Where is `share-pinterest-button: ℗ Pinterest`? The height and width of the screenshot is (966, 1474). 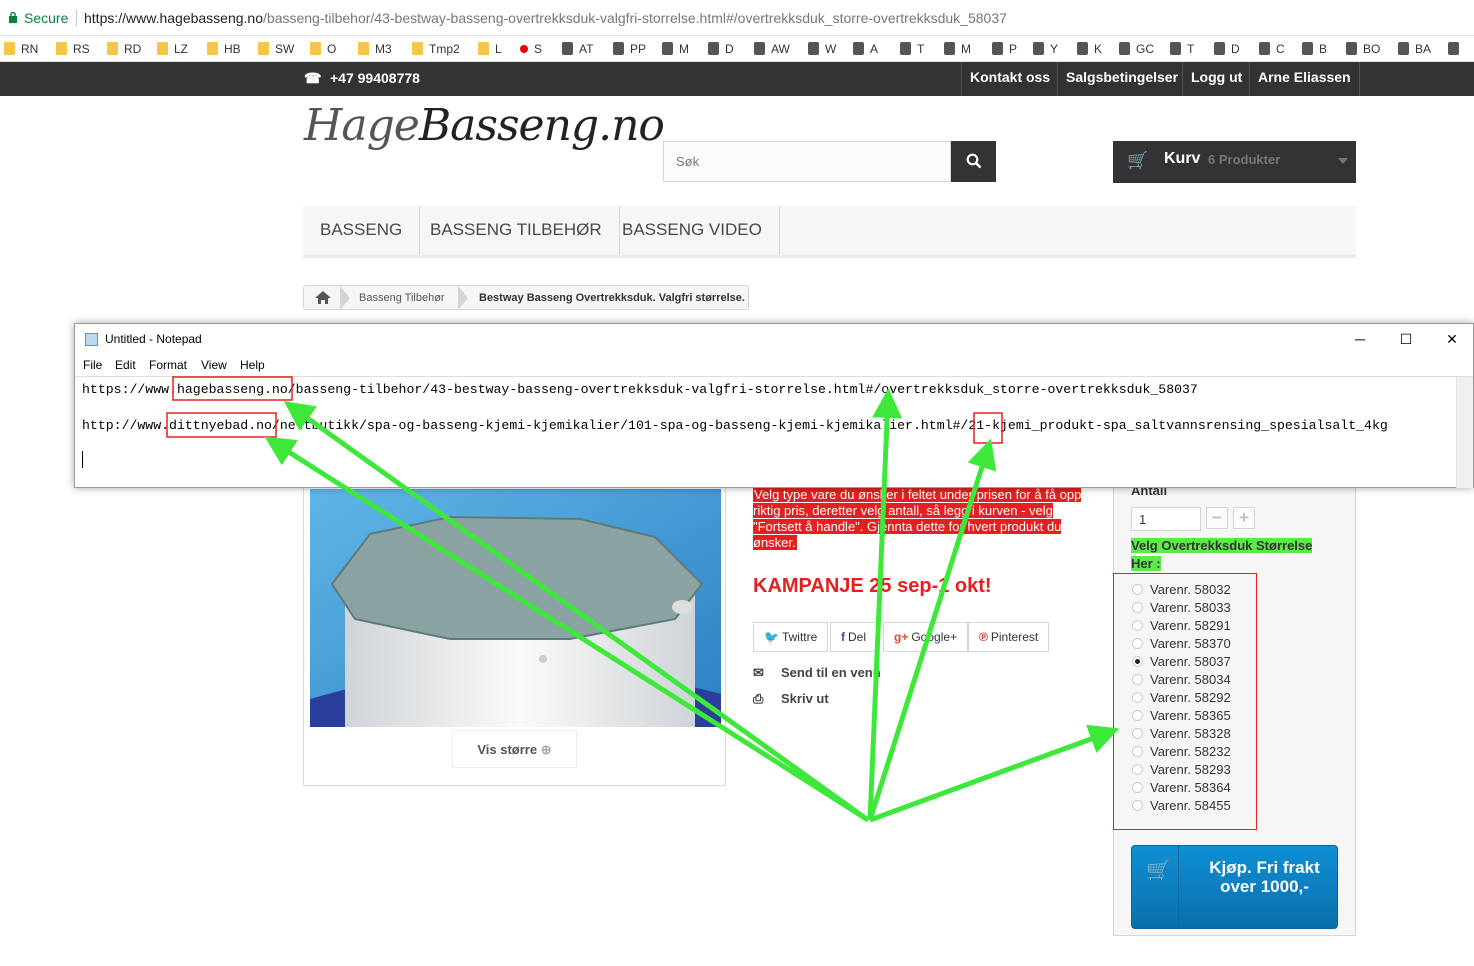 share-pinterest-button: ℗ Pinterest is located at coordinates (1009, 637).